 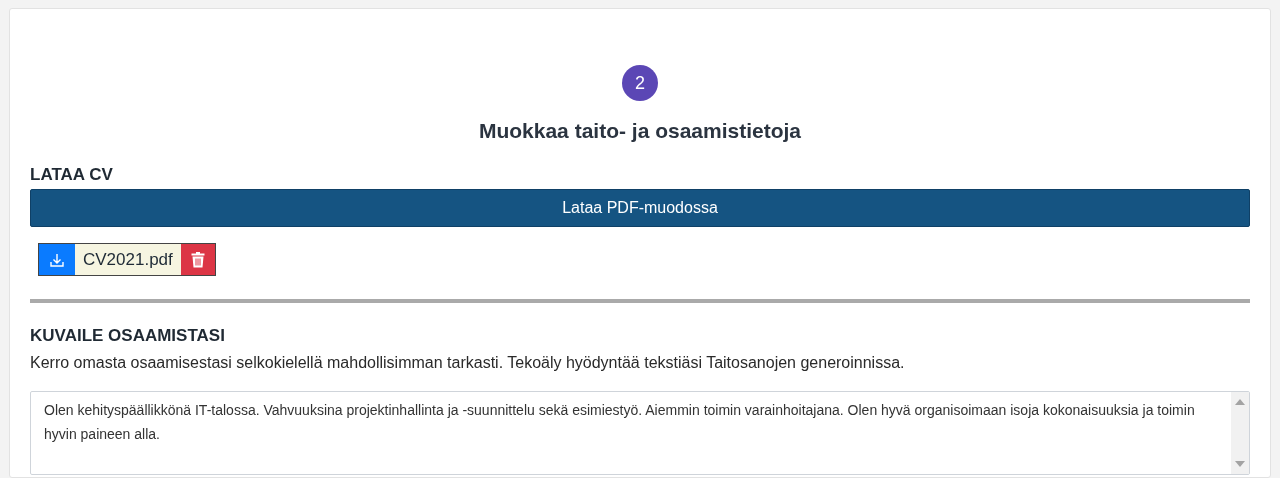 What do you see at coordinates (128, 336) in the screenshot?
I see `section-heading: KUVAILE OSAAMISTASI` at bounding box center [128, 336].